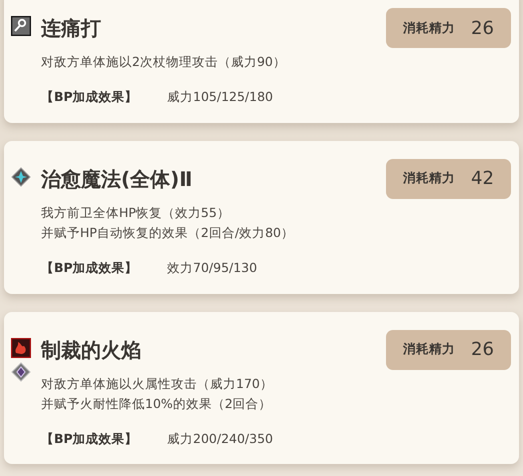 The image size is (523, 476). I want to click on bp-value: 威力105/125/180, so click(220, 97).